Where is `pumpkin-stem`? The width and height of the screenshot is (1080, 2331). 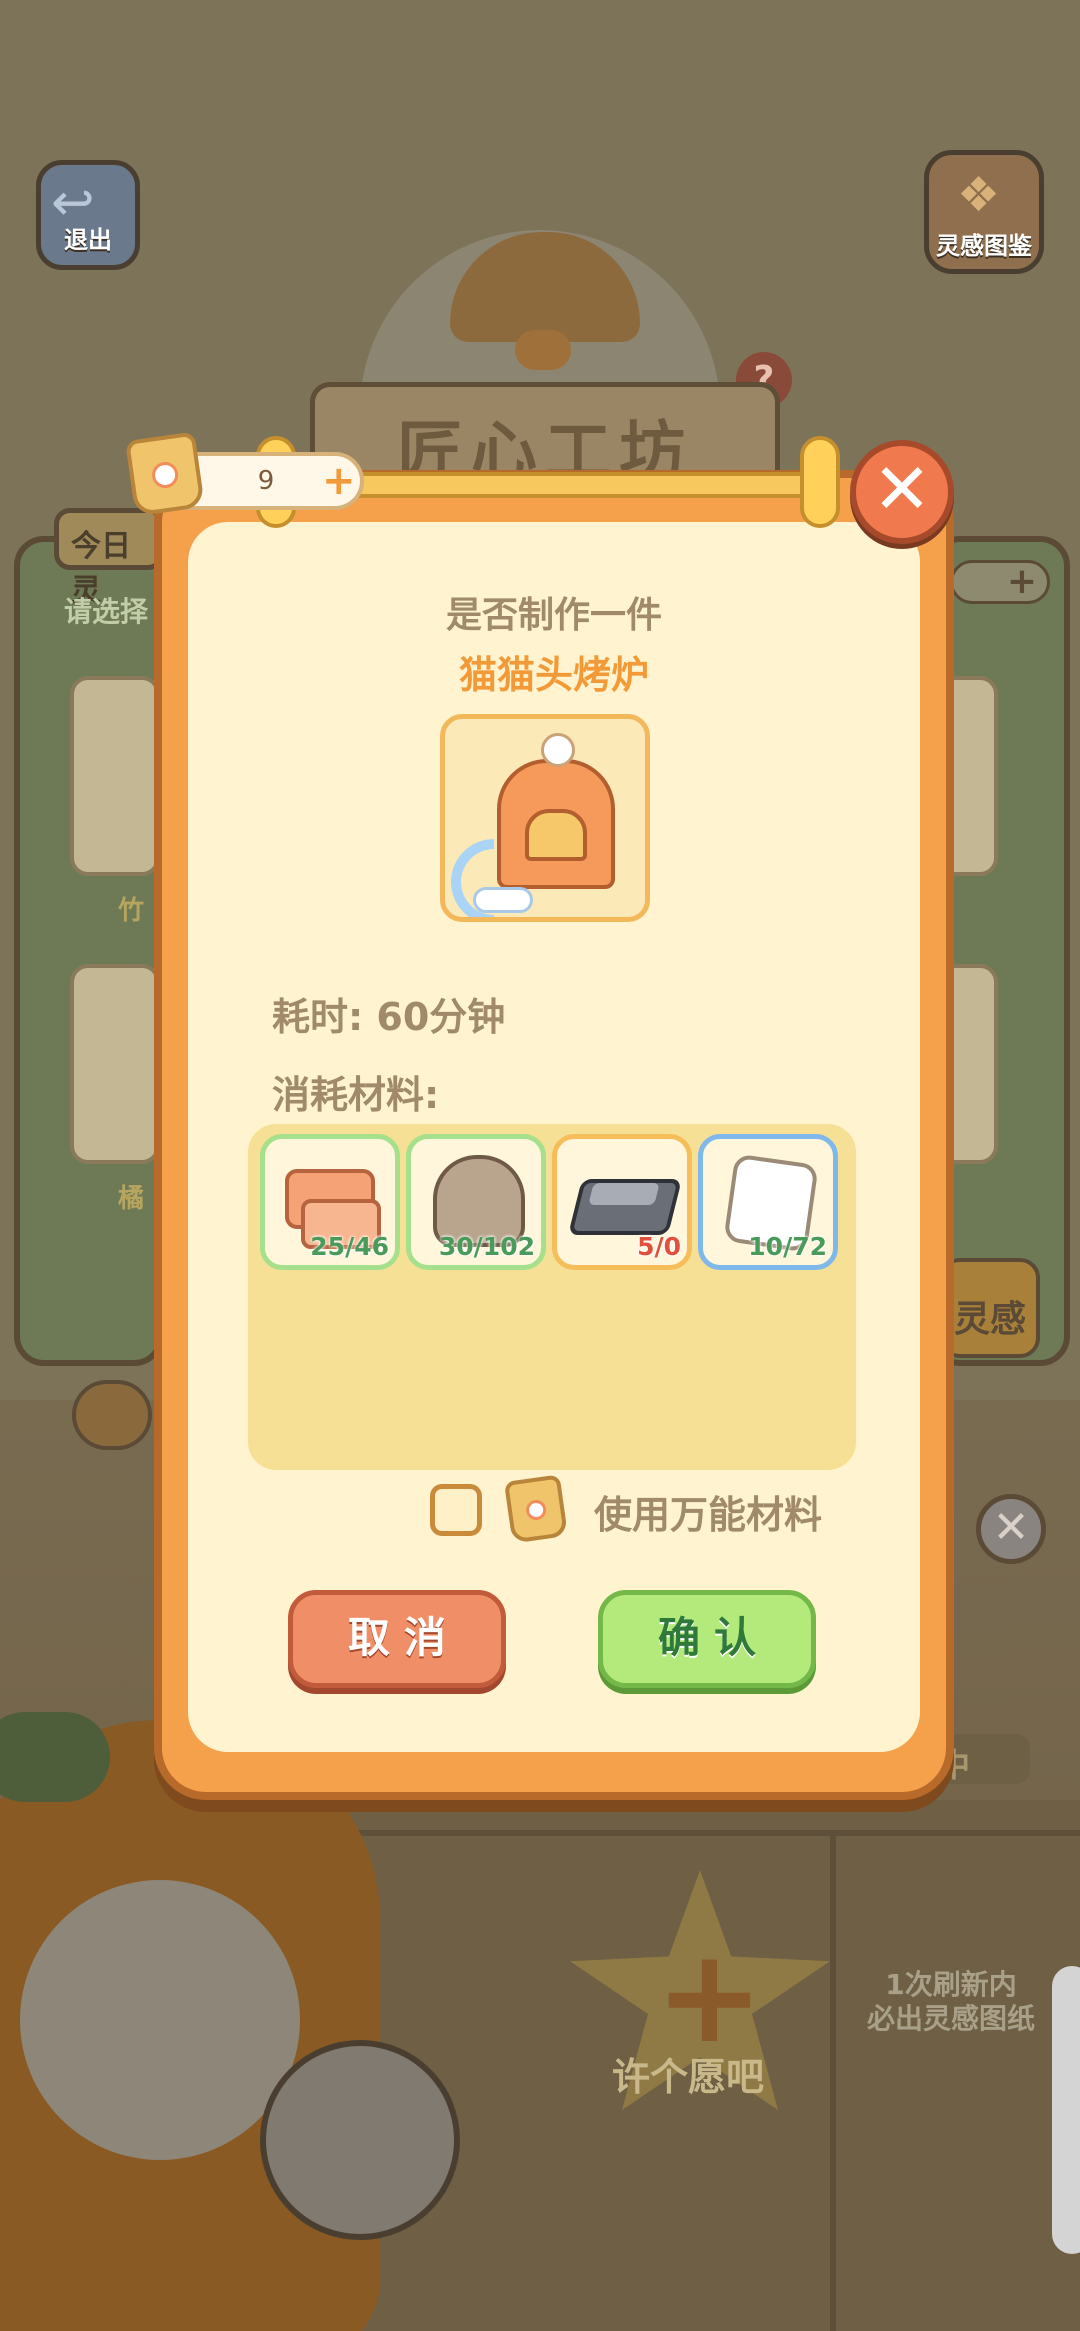 pumpkin-stem is located at coordinates (55, 1757).